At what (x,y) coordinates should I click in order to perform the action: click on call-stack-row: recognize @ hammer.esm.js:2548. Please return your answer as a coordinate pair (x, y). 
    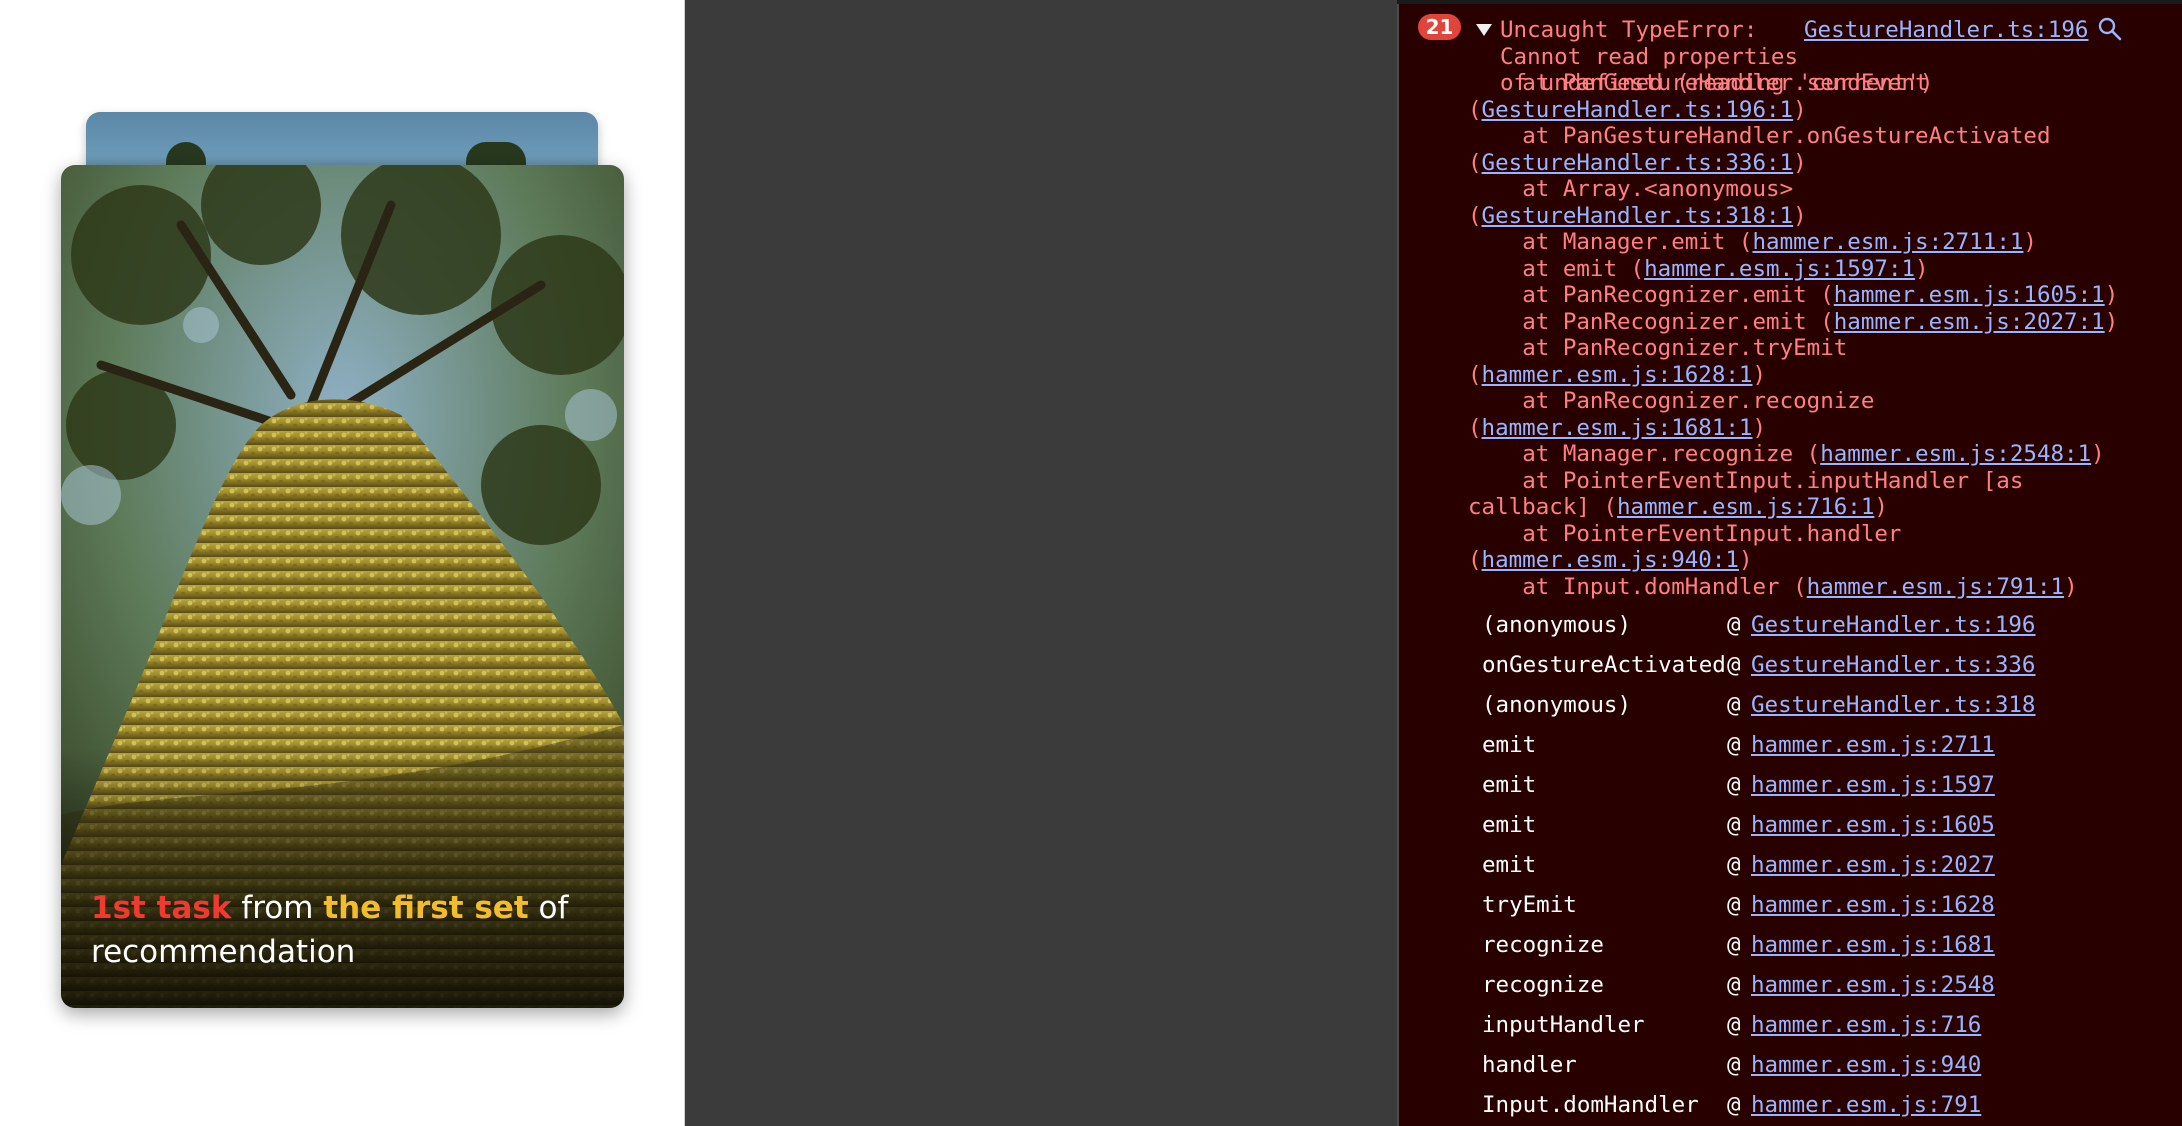
    Looking at the image, I should click on (1807, 985).